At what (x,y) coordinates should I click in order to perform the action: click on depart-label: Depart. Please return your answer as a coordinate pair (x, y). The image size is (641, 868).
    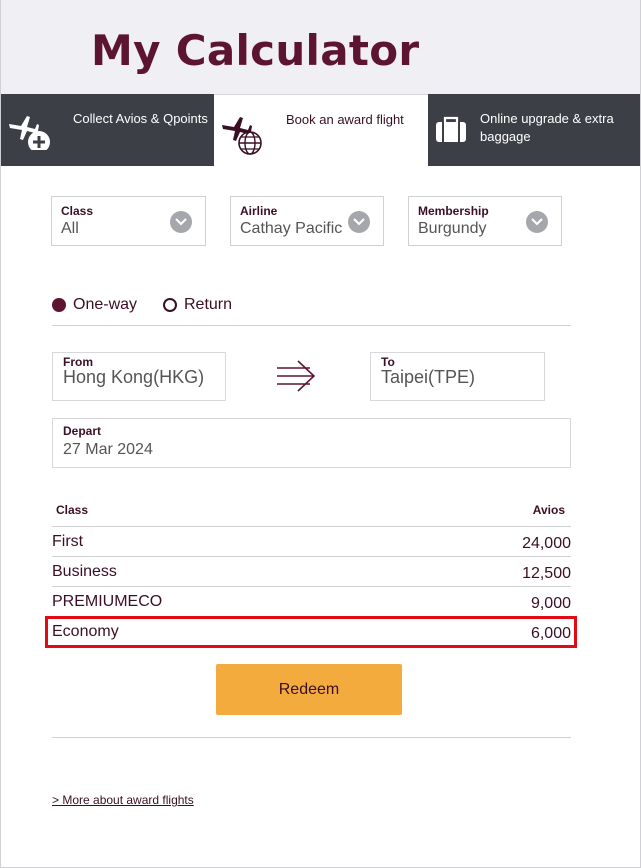
    Looking at the image, I should click on (82, 431).